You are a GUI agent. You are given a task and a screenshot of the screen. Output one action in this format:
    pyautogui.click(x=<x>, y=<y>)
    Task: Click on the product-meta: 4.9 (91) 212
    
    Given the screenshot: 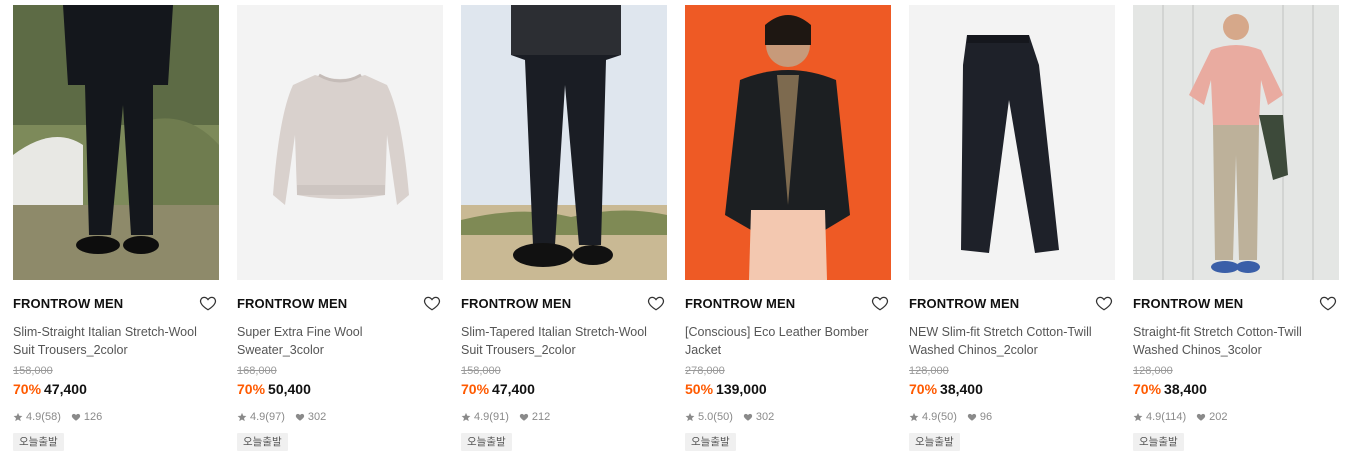 What is the action you would take?
    pyautogui.click(x=564, y=417)
    